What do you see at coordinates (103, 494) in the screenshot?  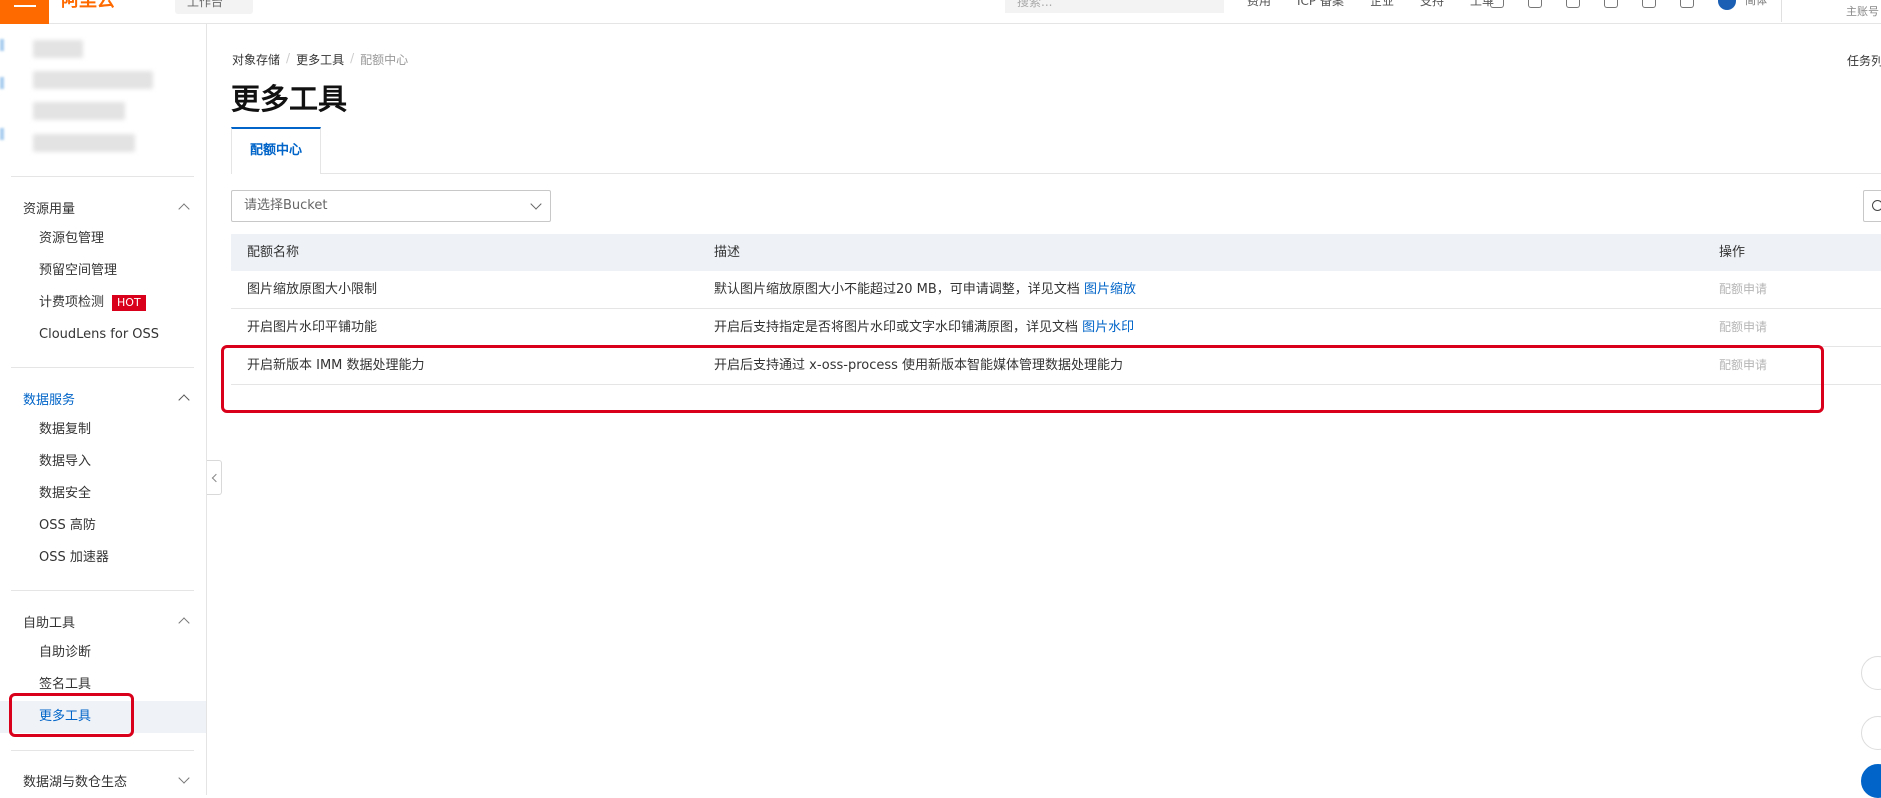 I see `sidebar-item-data-security: 数据安全` at bounding box center [103, 494].